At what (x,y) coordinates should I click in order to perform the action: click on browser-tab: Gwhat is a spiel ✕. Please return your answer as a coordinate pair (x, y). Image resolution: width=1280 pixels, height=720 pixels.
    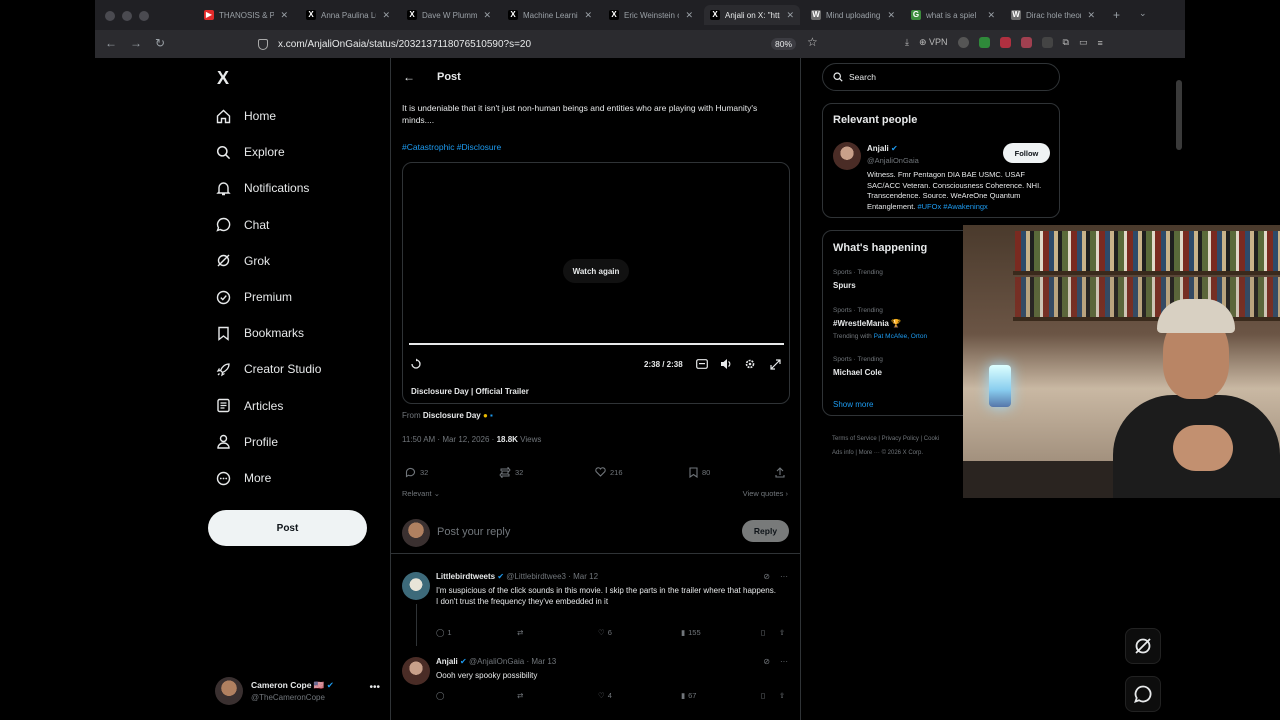
    Looking at the image, I should click on (953, 15).